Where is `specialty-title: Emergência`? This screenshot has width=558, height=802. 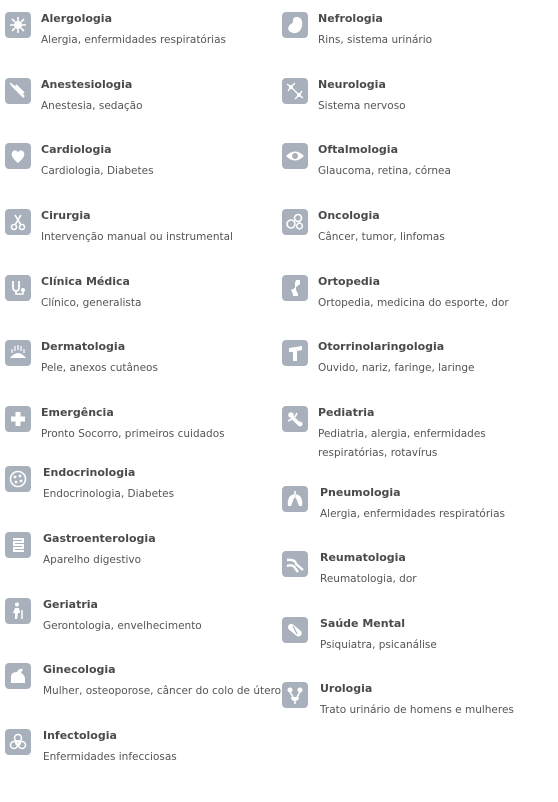
specialty-title: Emergência is located at coordinates (77, 412).